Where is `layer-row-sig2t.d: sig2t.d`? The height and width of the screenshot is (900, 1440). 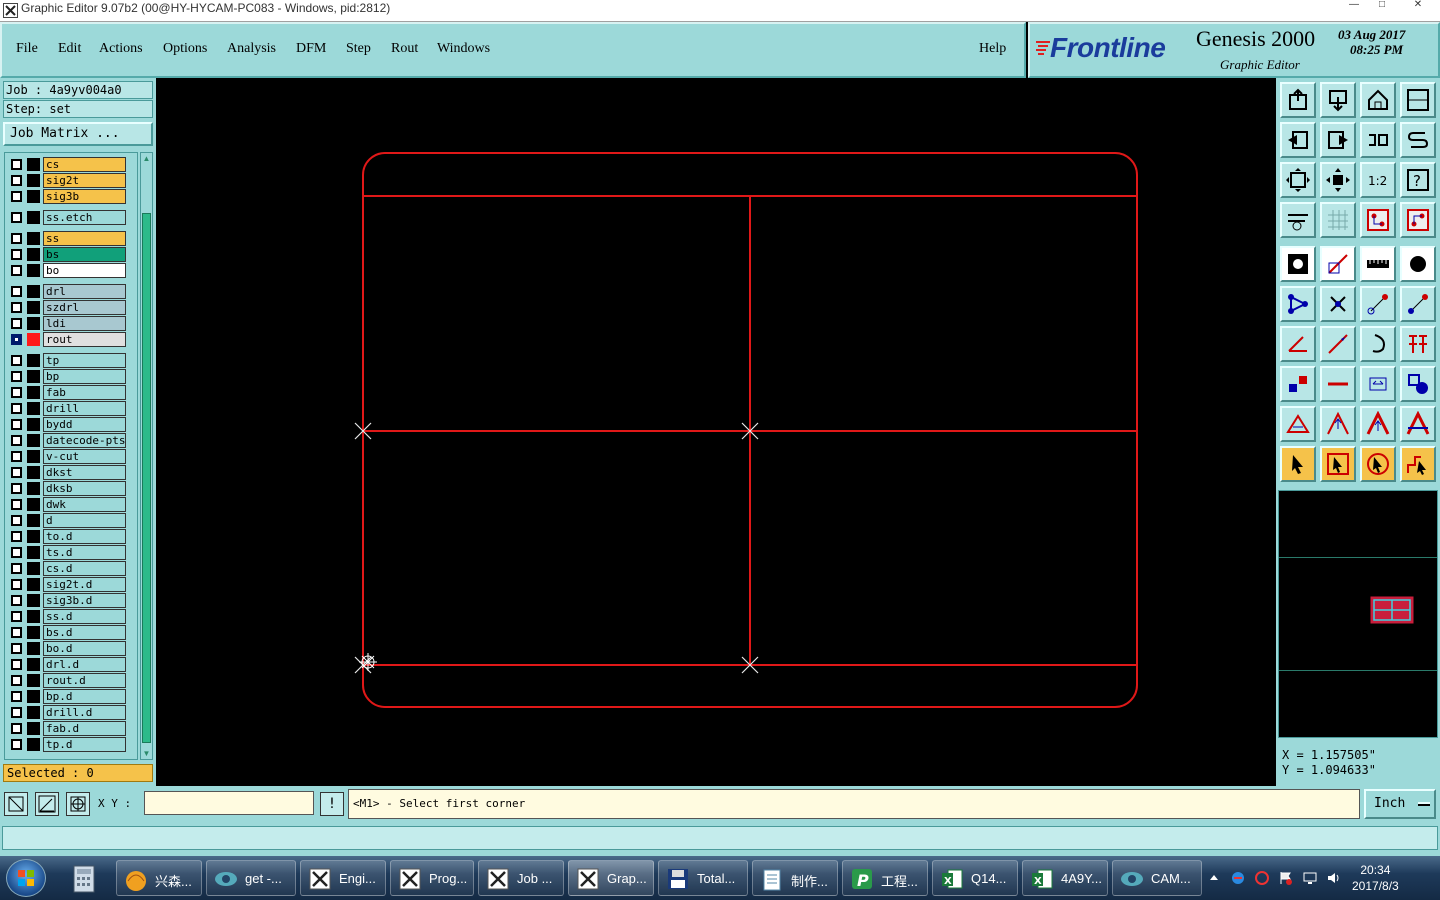
layer-row-sig2t.d: sig2t.d is located at coordinates (72, 584).